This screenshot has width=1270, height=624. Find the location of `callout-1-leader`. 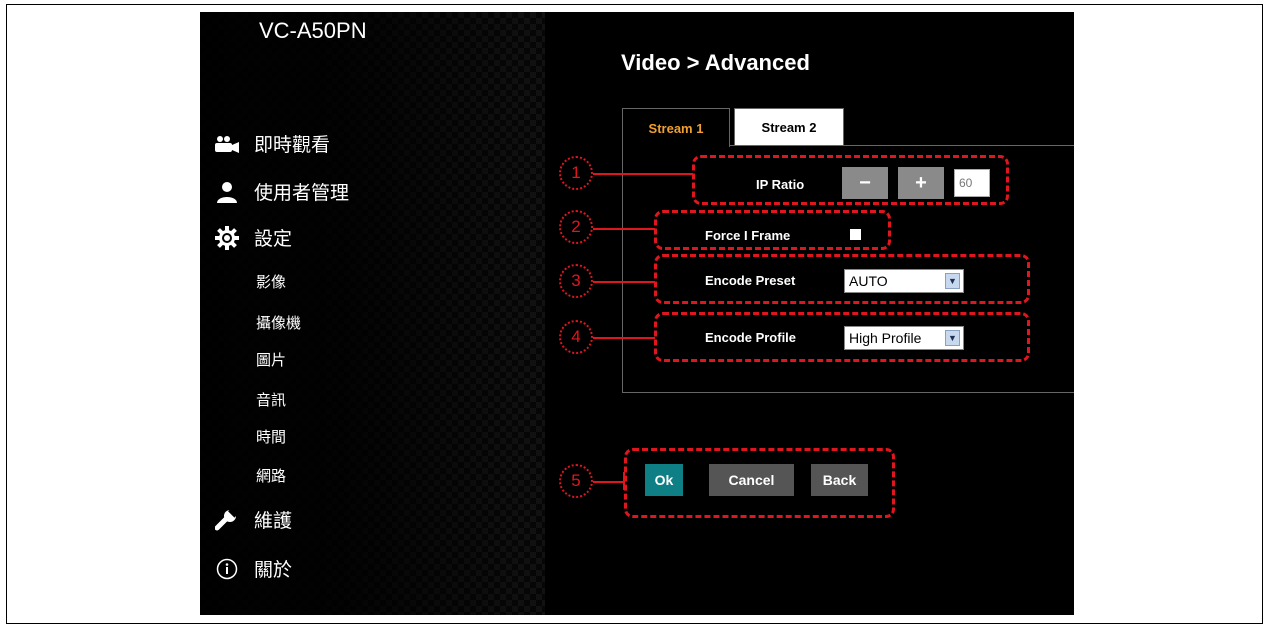

callout-1-leader is located at coordinates (643, 174).